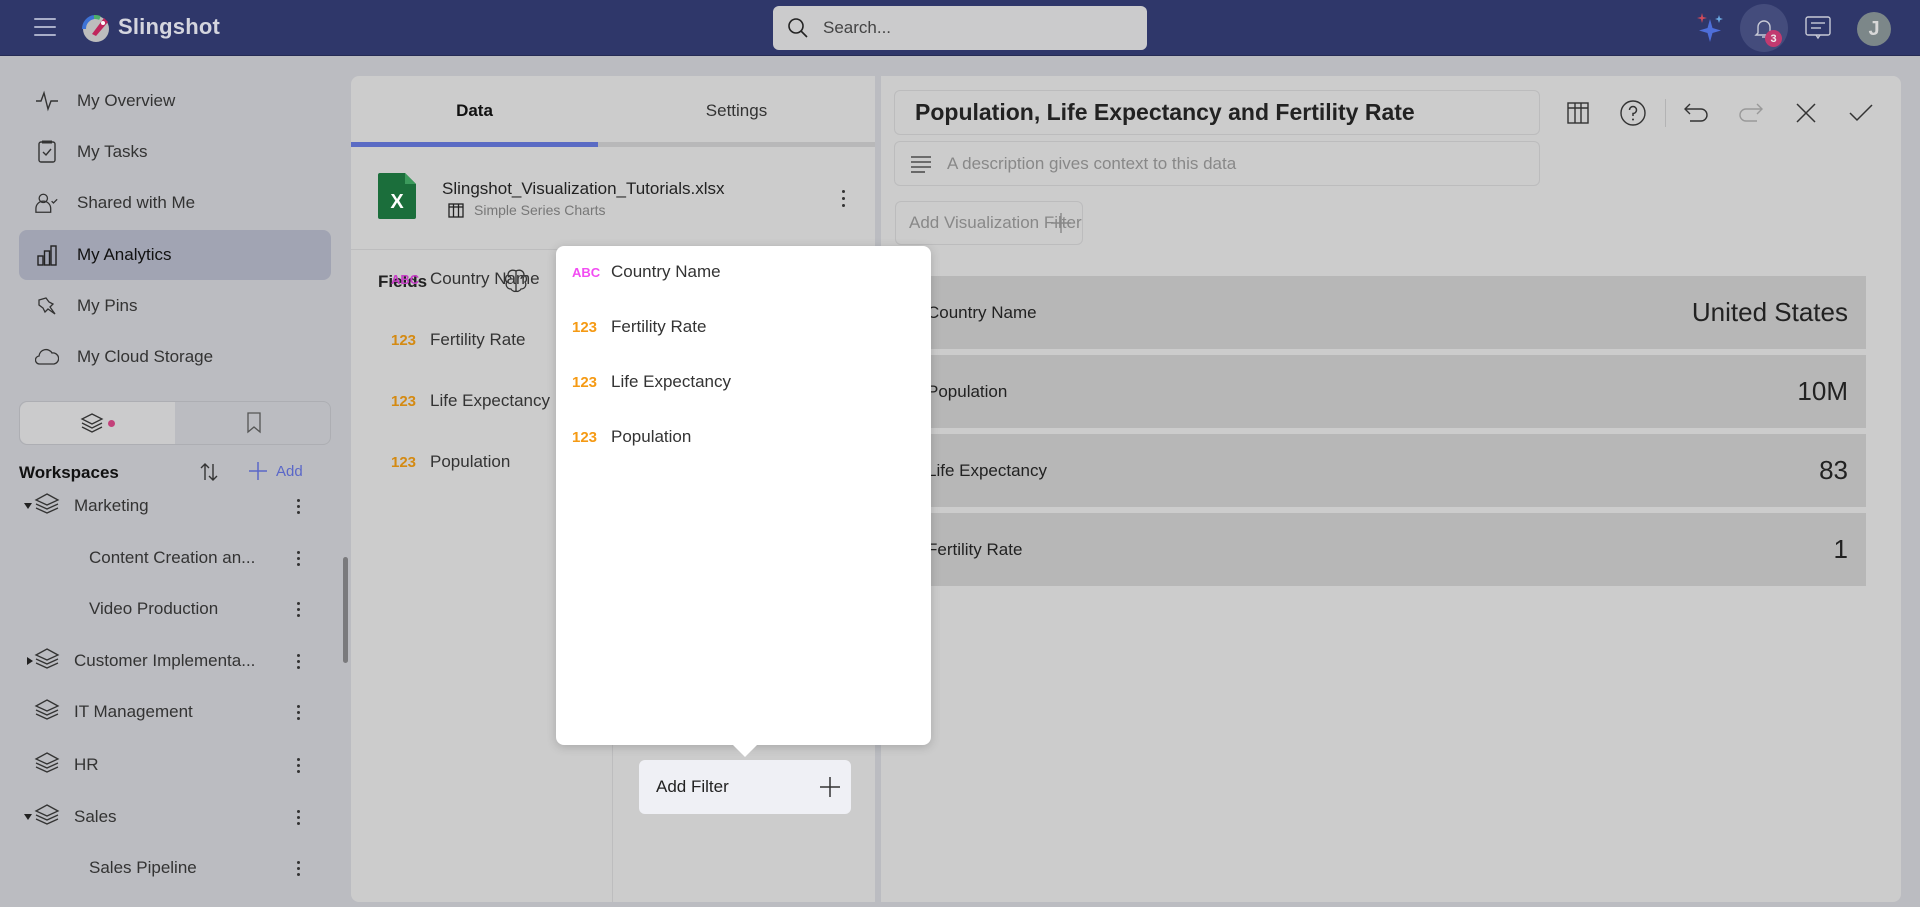 Image resolution: width=1920 pixels, height=907 pixels. I want to click on slingshot-logo-icon, so click(95, 28).